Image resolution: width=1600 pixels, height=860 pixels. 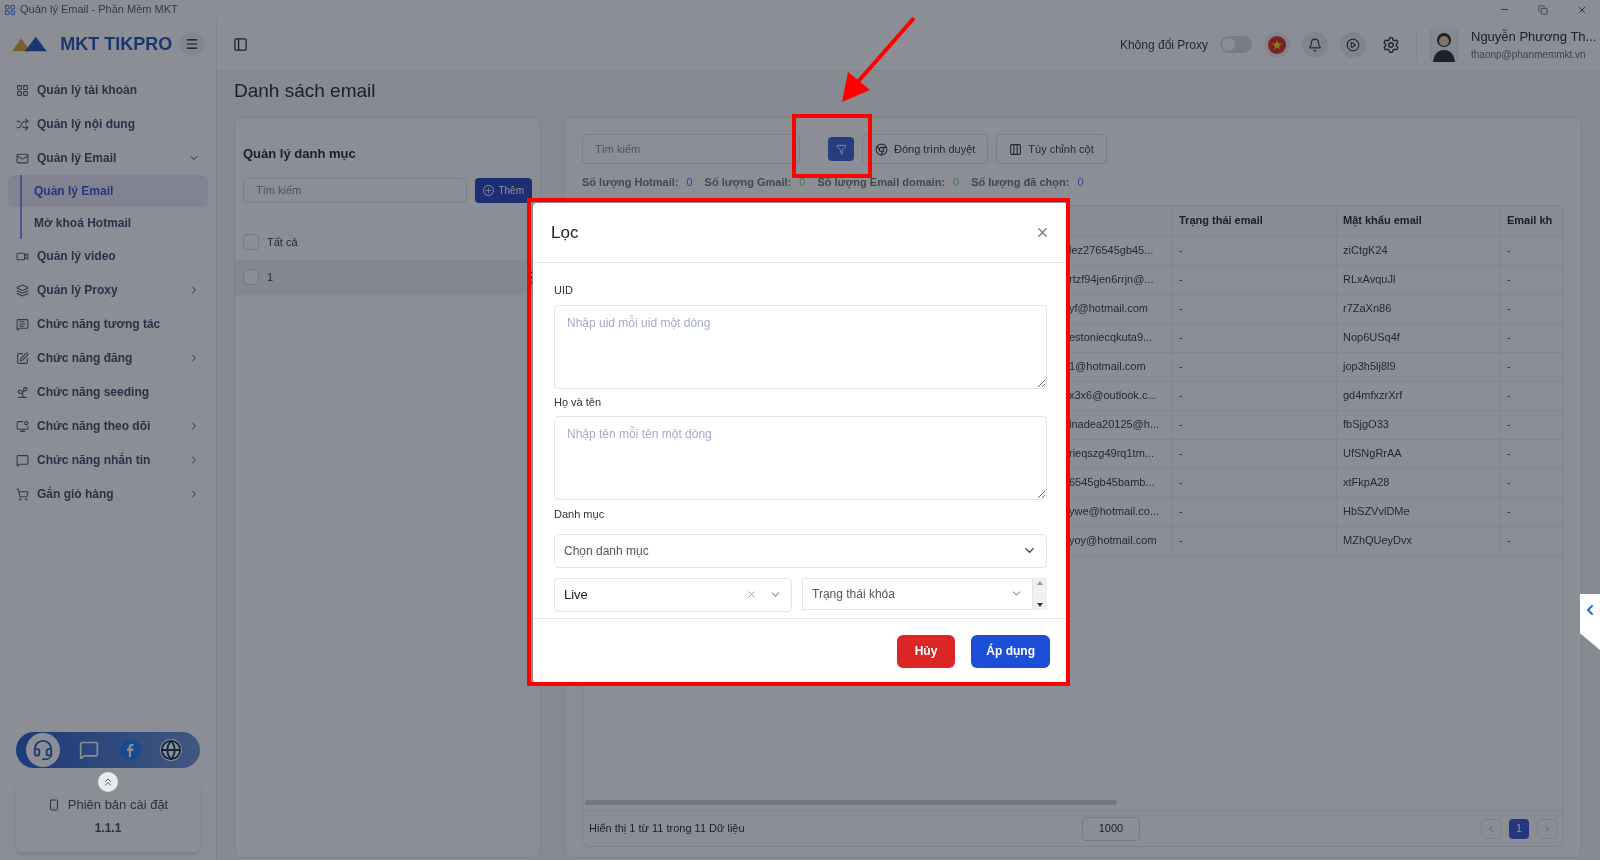 I want to click on lock-status-select: Trạng thái khóa, so click(x=917, y=593).